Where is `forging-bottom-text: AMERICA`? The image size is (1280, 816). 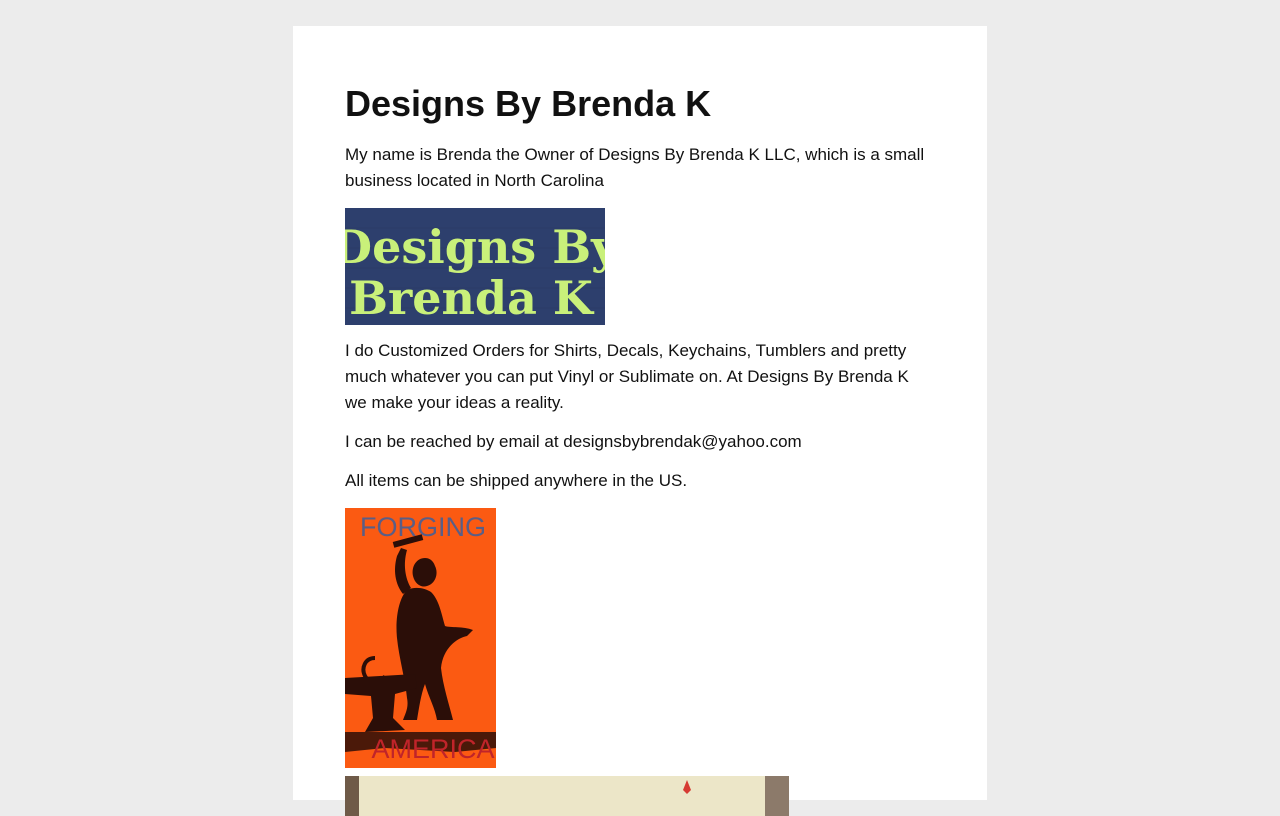
forging-bottom-text: AMERICA is located at coordinates (432, 749).